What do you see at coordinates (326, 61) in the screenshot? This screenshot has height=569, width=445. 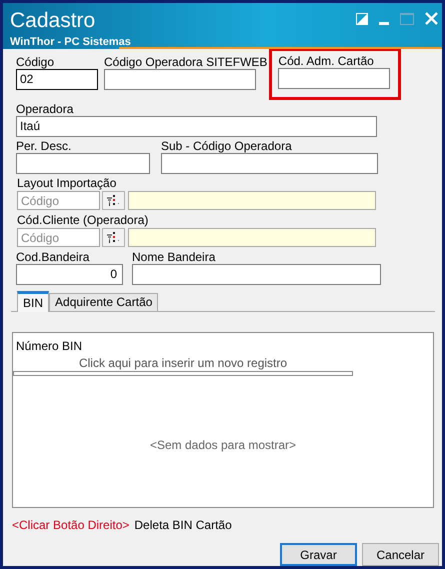 I see `field-label: Cód. Adm. Cartão` at bounding box center [326, 61].